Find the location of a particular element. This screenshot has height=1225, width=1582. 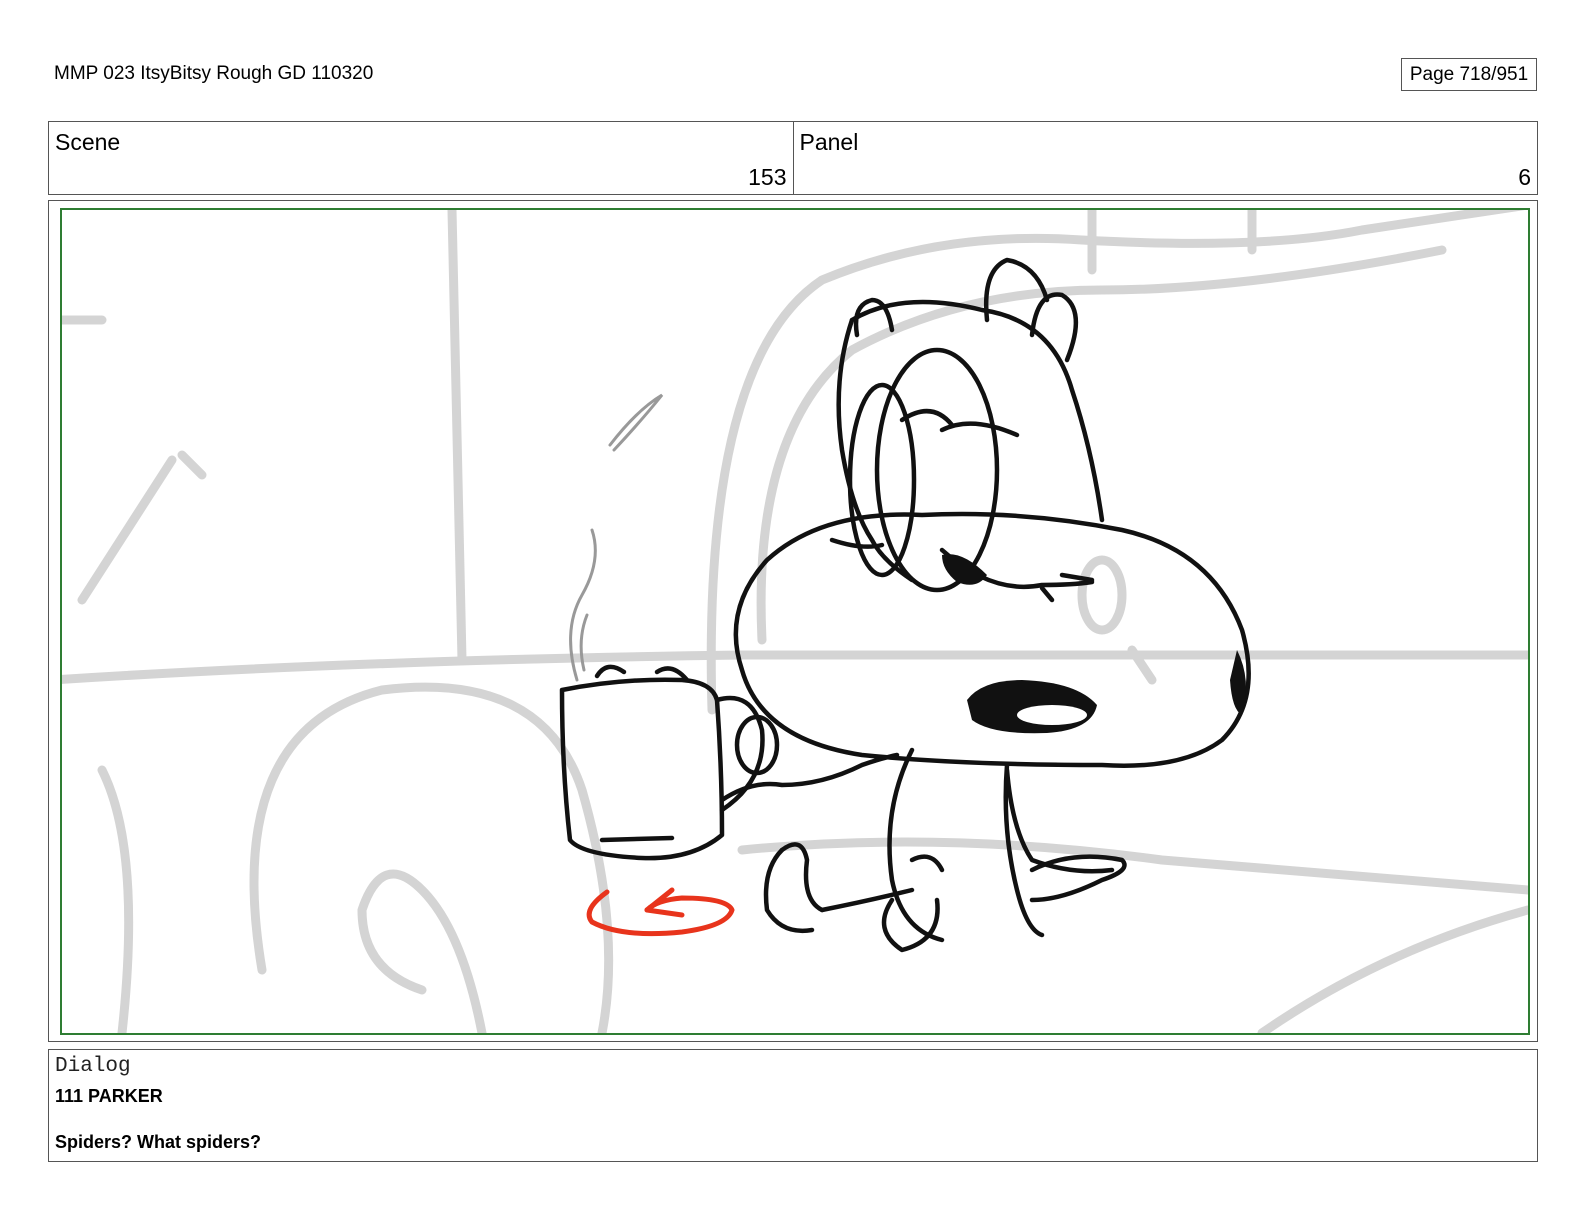

dialog-label: Dialog is located at coordinates (93, 1066).